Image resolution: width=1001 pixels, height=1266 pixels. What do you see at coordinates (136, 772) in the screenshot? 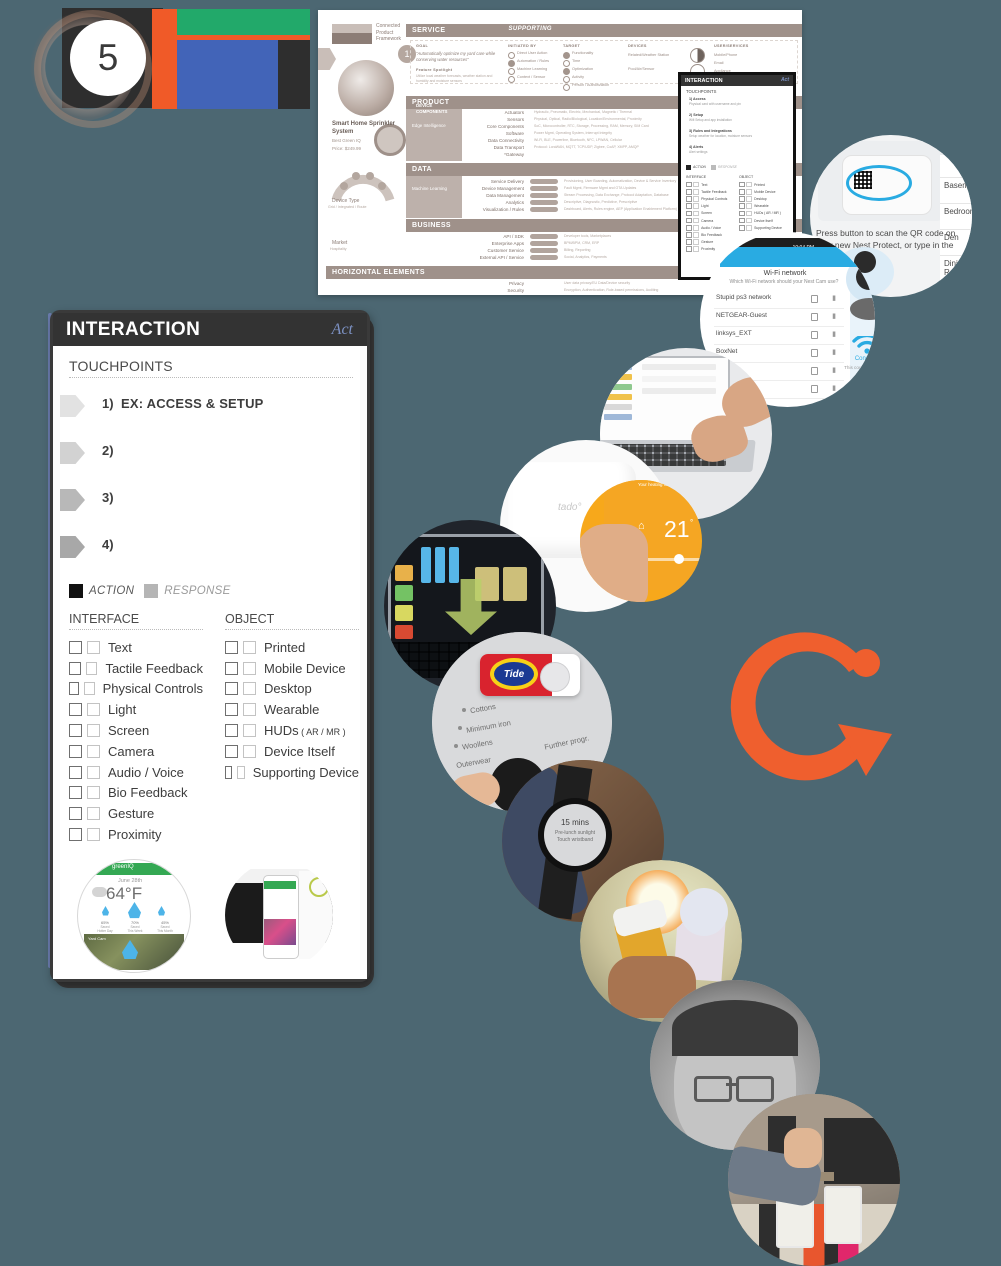
I see `interface-item-row: Audio / Voice` at bounding box center [136, 772].